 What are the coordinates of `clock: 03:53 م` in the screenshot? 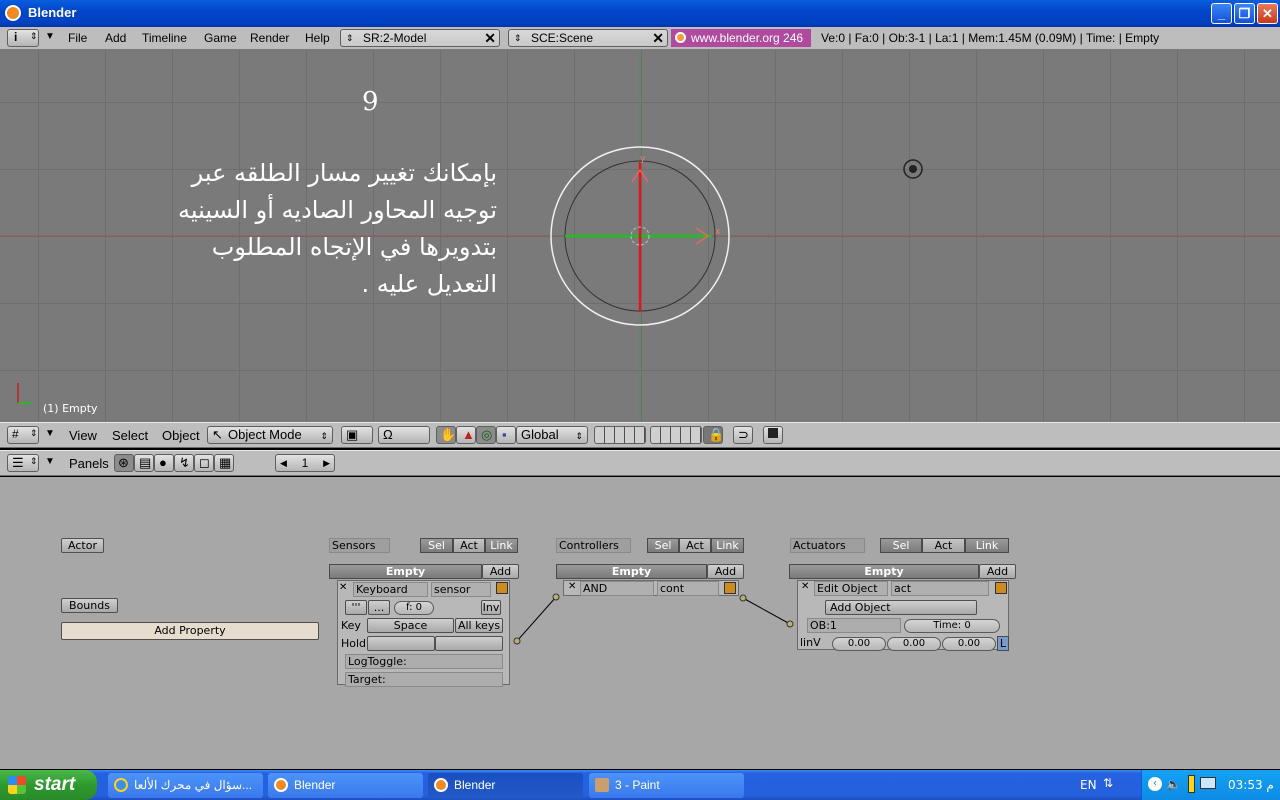 It's located at (1251, 785).